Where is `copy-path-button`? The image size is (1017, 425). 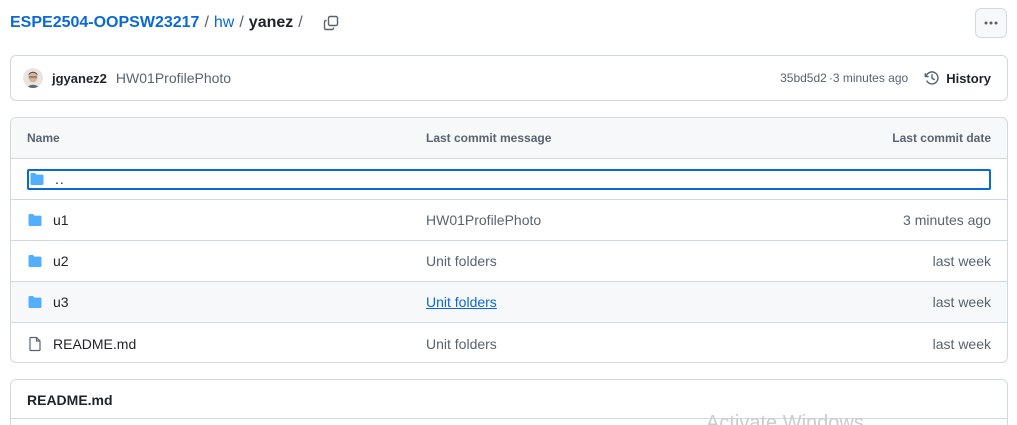 copy-path-button is located at coordinates (331, 23).